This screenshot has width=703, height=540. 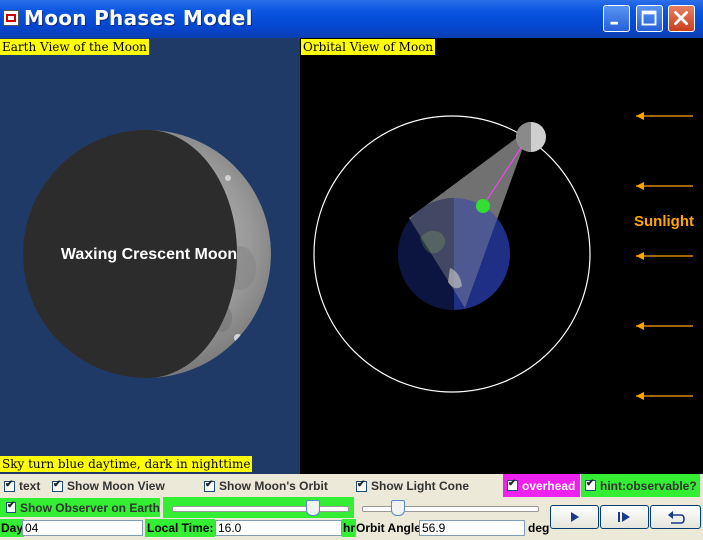 I want to click on sunlight-arrow-icon, so click(x=664, y=256).